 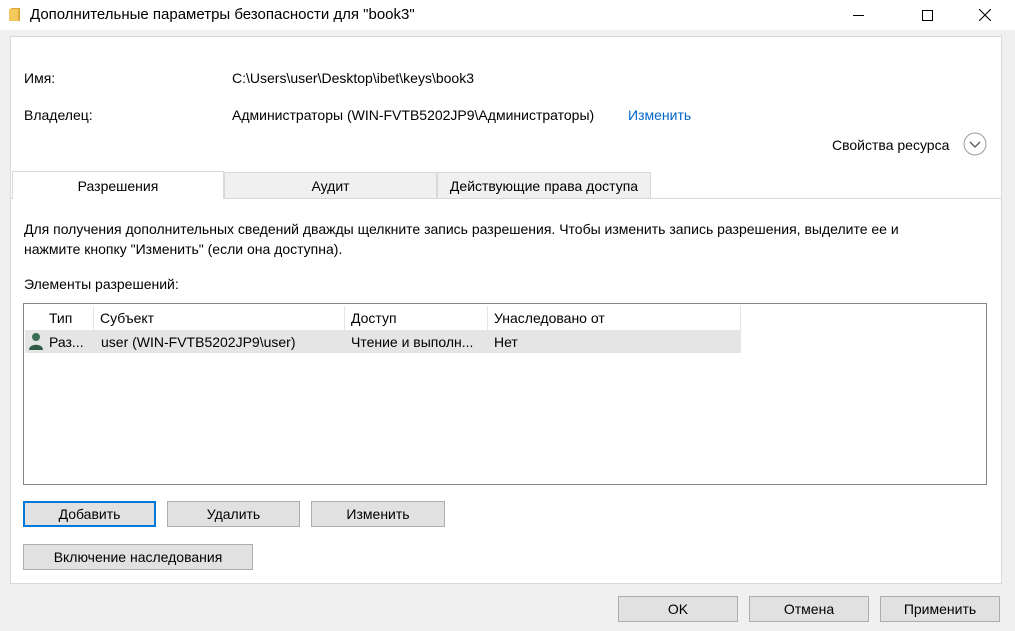 What do you see at coordinates (233, 514) in the screenshot?
I see `remove-button: Удалить` at bounding box center [233, 514].